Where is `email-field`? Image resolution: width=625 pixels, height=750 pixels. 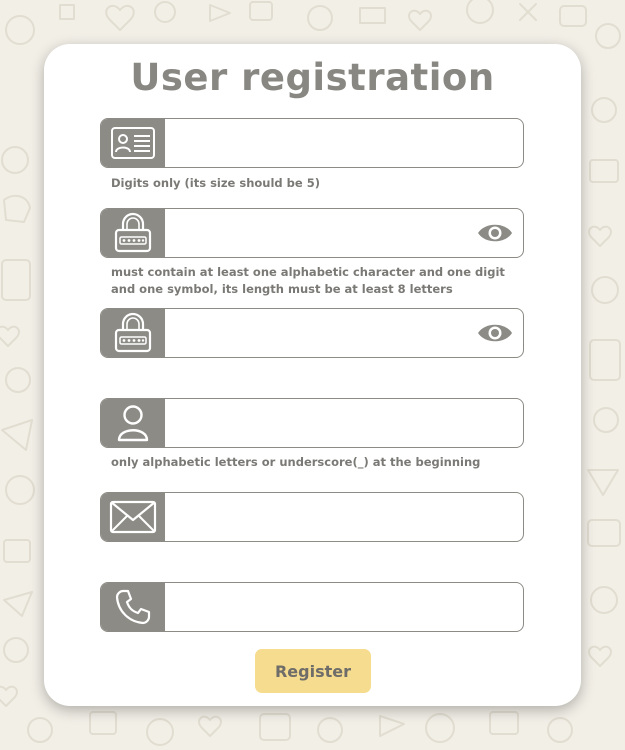
email-field is located at coordinates (312, 517).